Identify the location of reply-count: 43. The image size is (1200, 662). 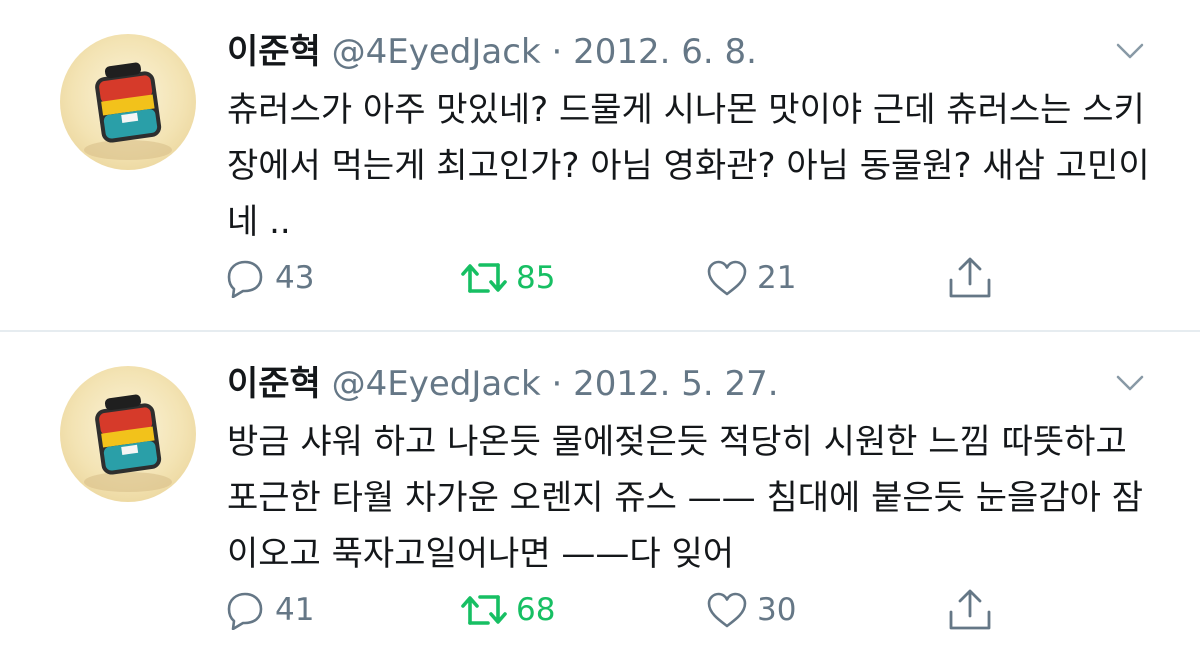
(295, 278).